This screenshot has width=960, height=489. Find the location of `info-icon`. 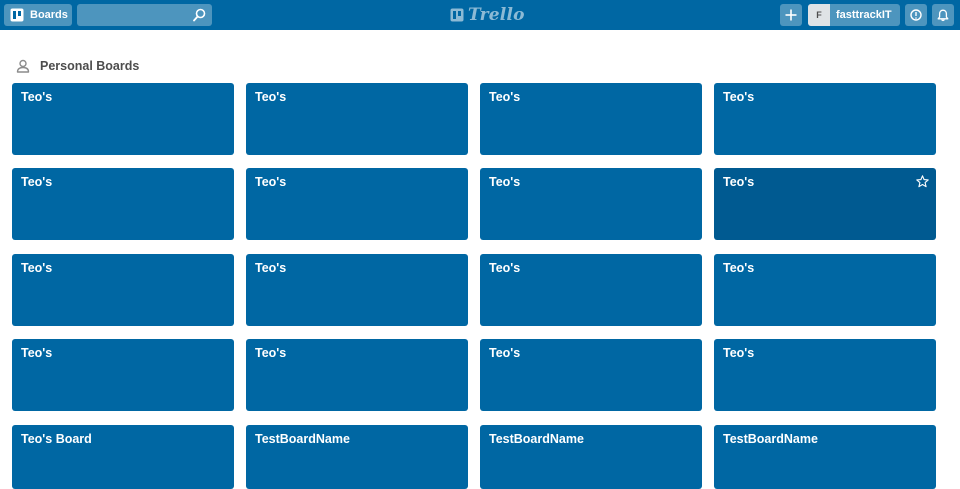

info-icon is located at coordinates (916, 15).